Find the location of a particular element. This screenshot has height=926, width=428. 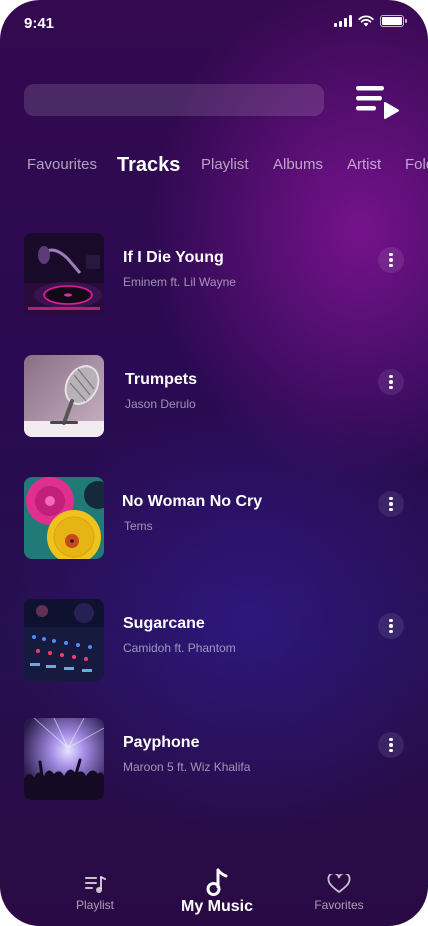

track-item: Payphone Maroon 5 ft. Wiz Khalifa is located at coordinates (214, 759).